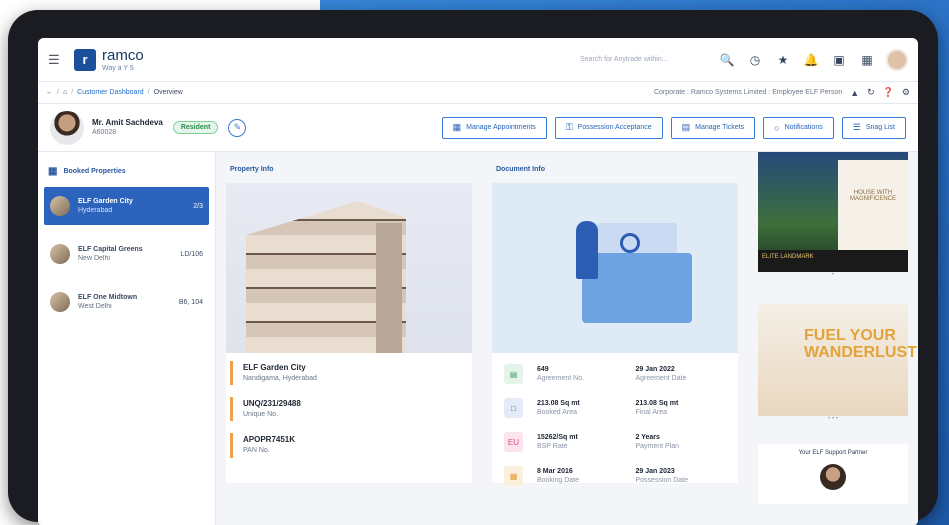  I want to click on panel-title: Document Info, so click(520, 169).